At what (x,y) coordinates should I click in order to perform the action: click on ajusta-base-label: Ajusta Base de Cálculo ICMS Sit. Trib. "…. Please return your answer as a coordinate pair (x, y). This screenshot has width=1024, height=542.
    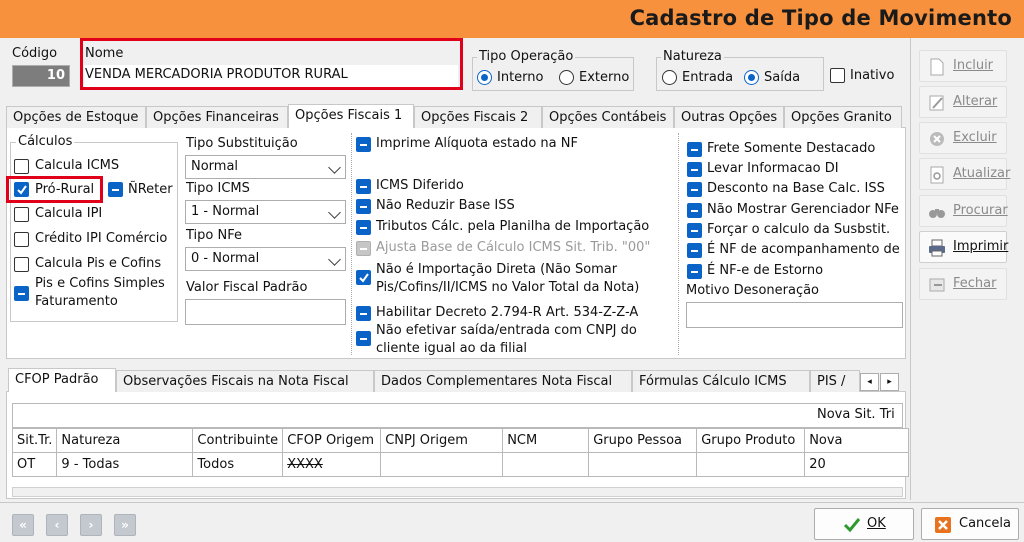
    Looking at the image, I should click on (513, 247).